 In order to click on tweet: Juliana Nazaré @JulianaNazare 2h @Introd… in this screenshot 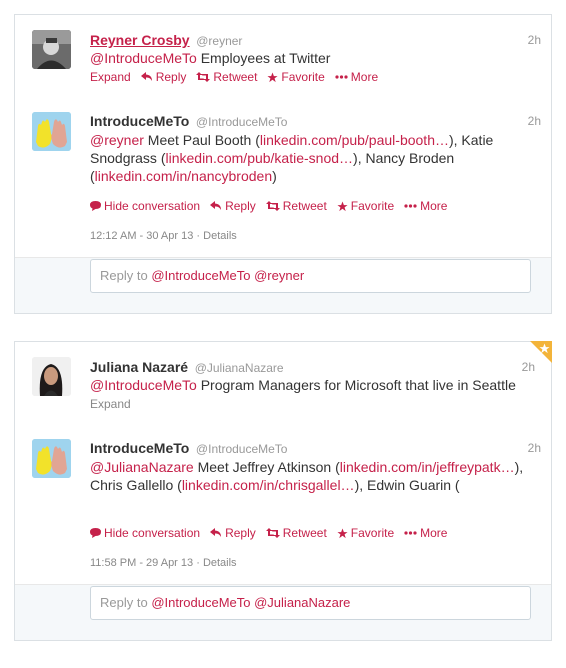, I will do `click(283, 384)`.